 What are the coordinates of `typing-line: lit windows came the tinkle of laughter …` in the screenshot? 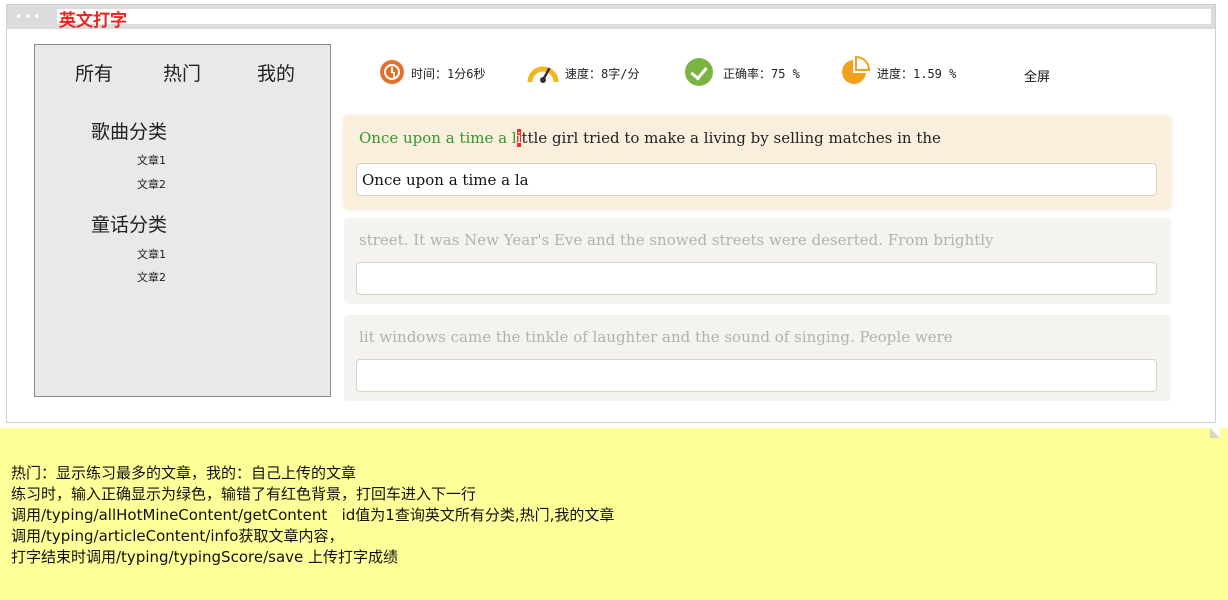 It's located at (757, 358).